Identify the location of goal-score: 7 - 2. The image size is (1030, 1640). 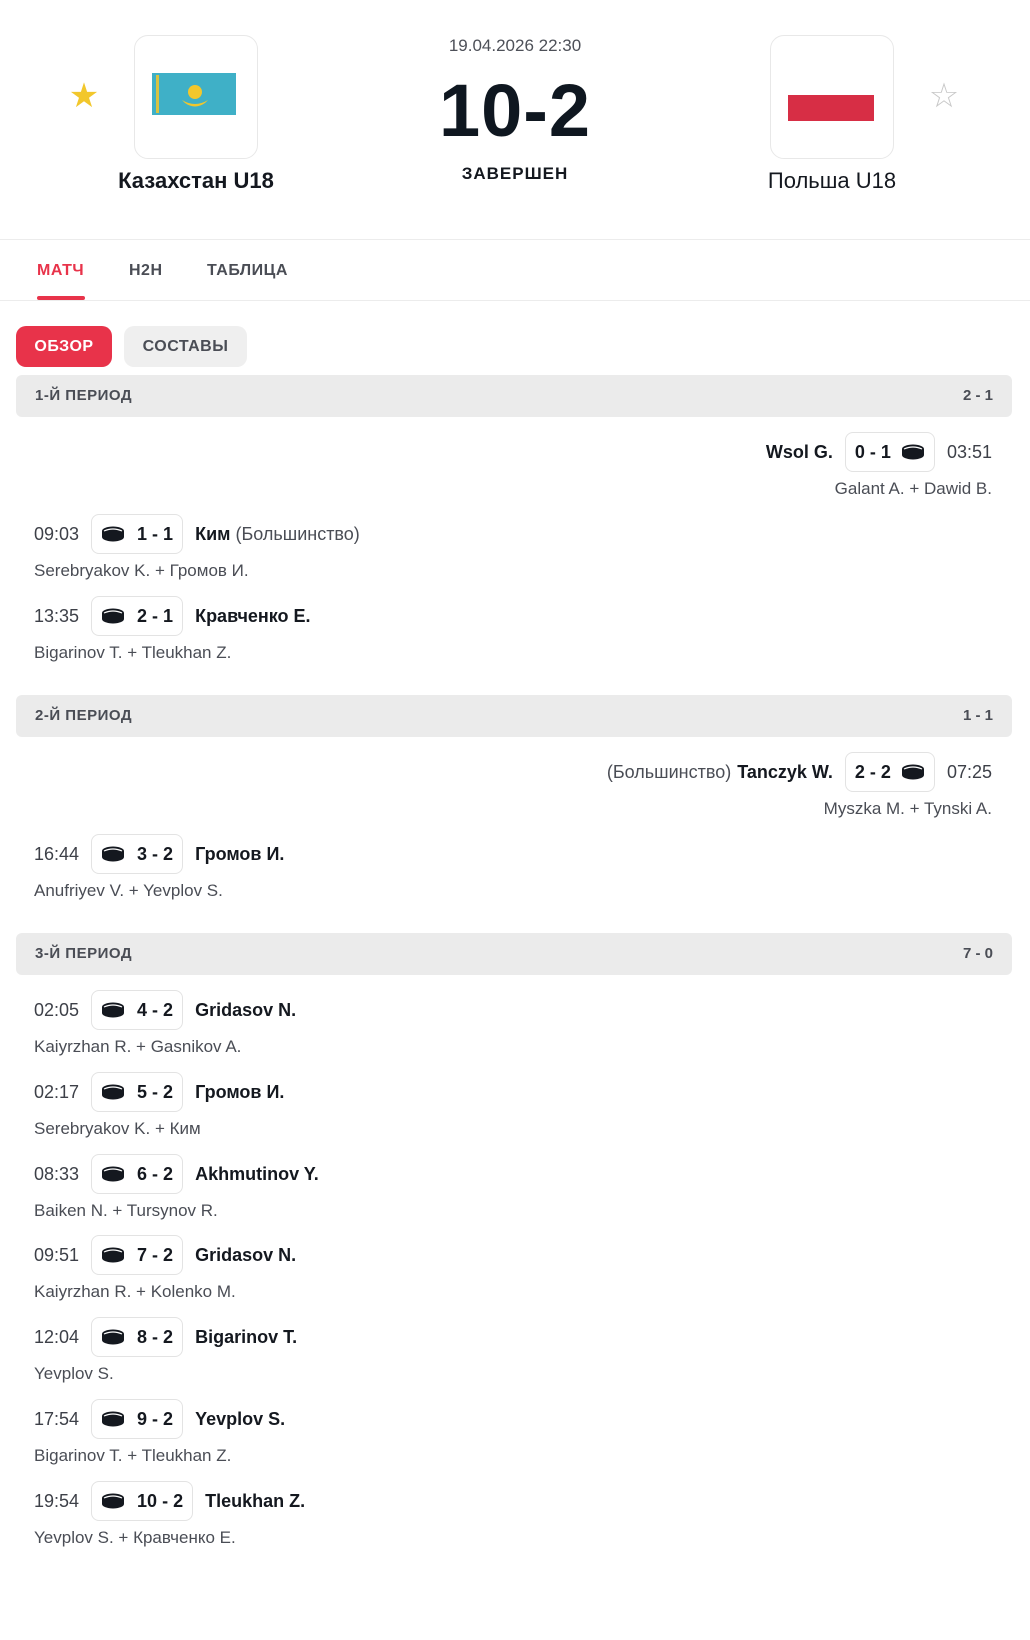
(155, 1254).